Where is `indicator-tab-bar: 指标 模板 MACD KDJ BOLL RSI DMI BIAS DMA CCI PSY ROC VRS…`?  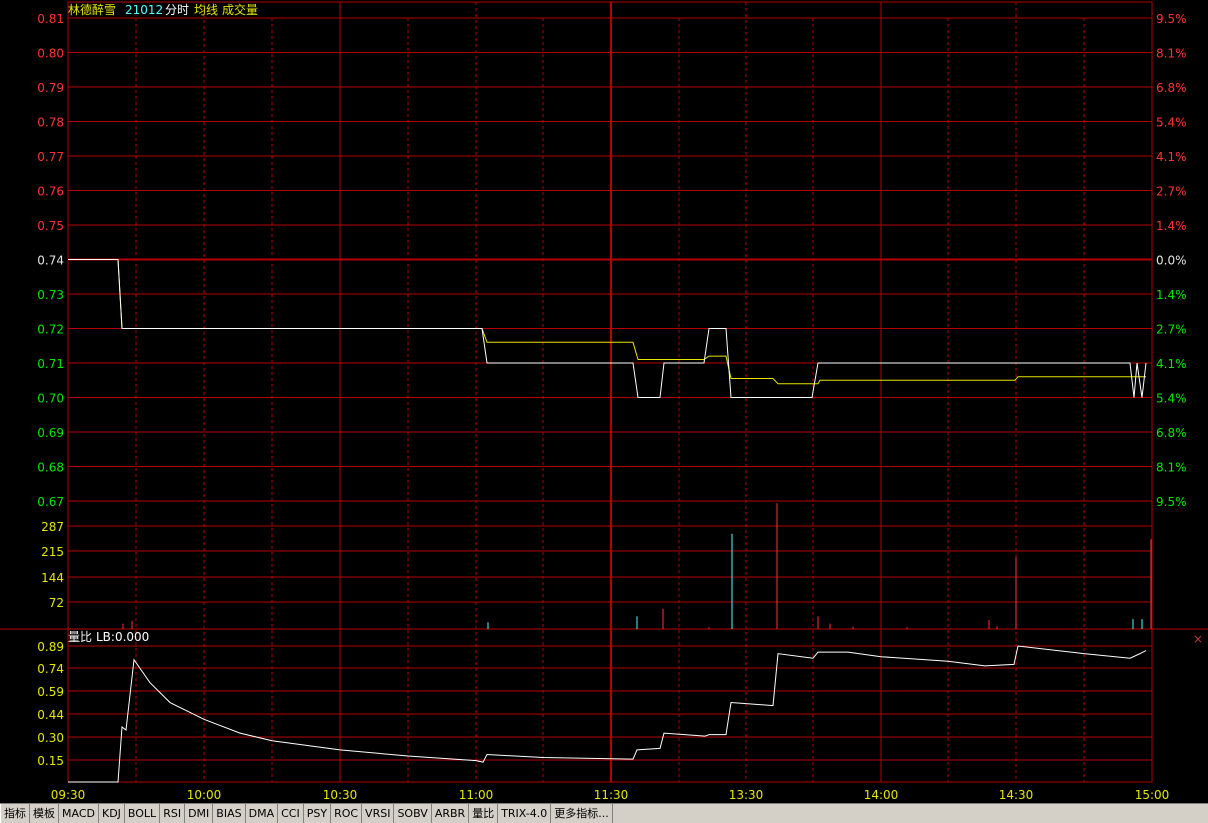
indicator-tab-bar: 指标 模板 MACD KDJ BOLL RSI DMI BIAS DMA CCI PSY ROC VRS… is located at coordinates (604, 813).